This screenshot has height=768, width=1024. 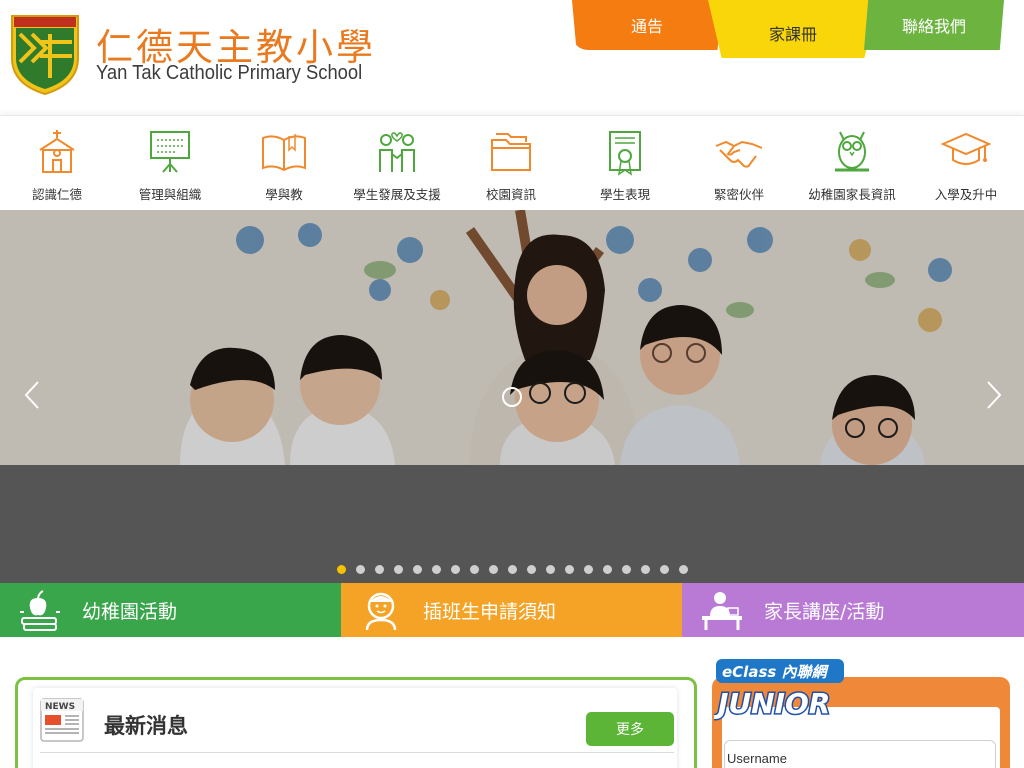 What do you see at coordinates (57, 151) in the screenshot?
I see `church-icon` at bounding box center [57, 151].